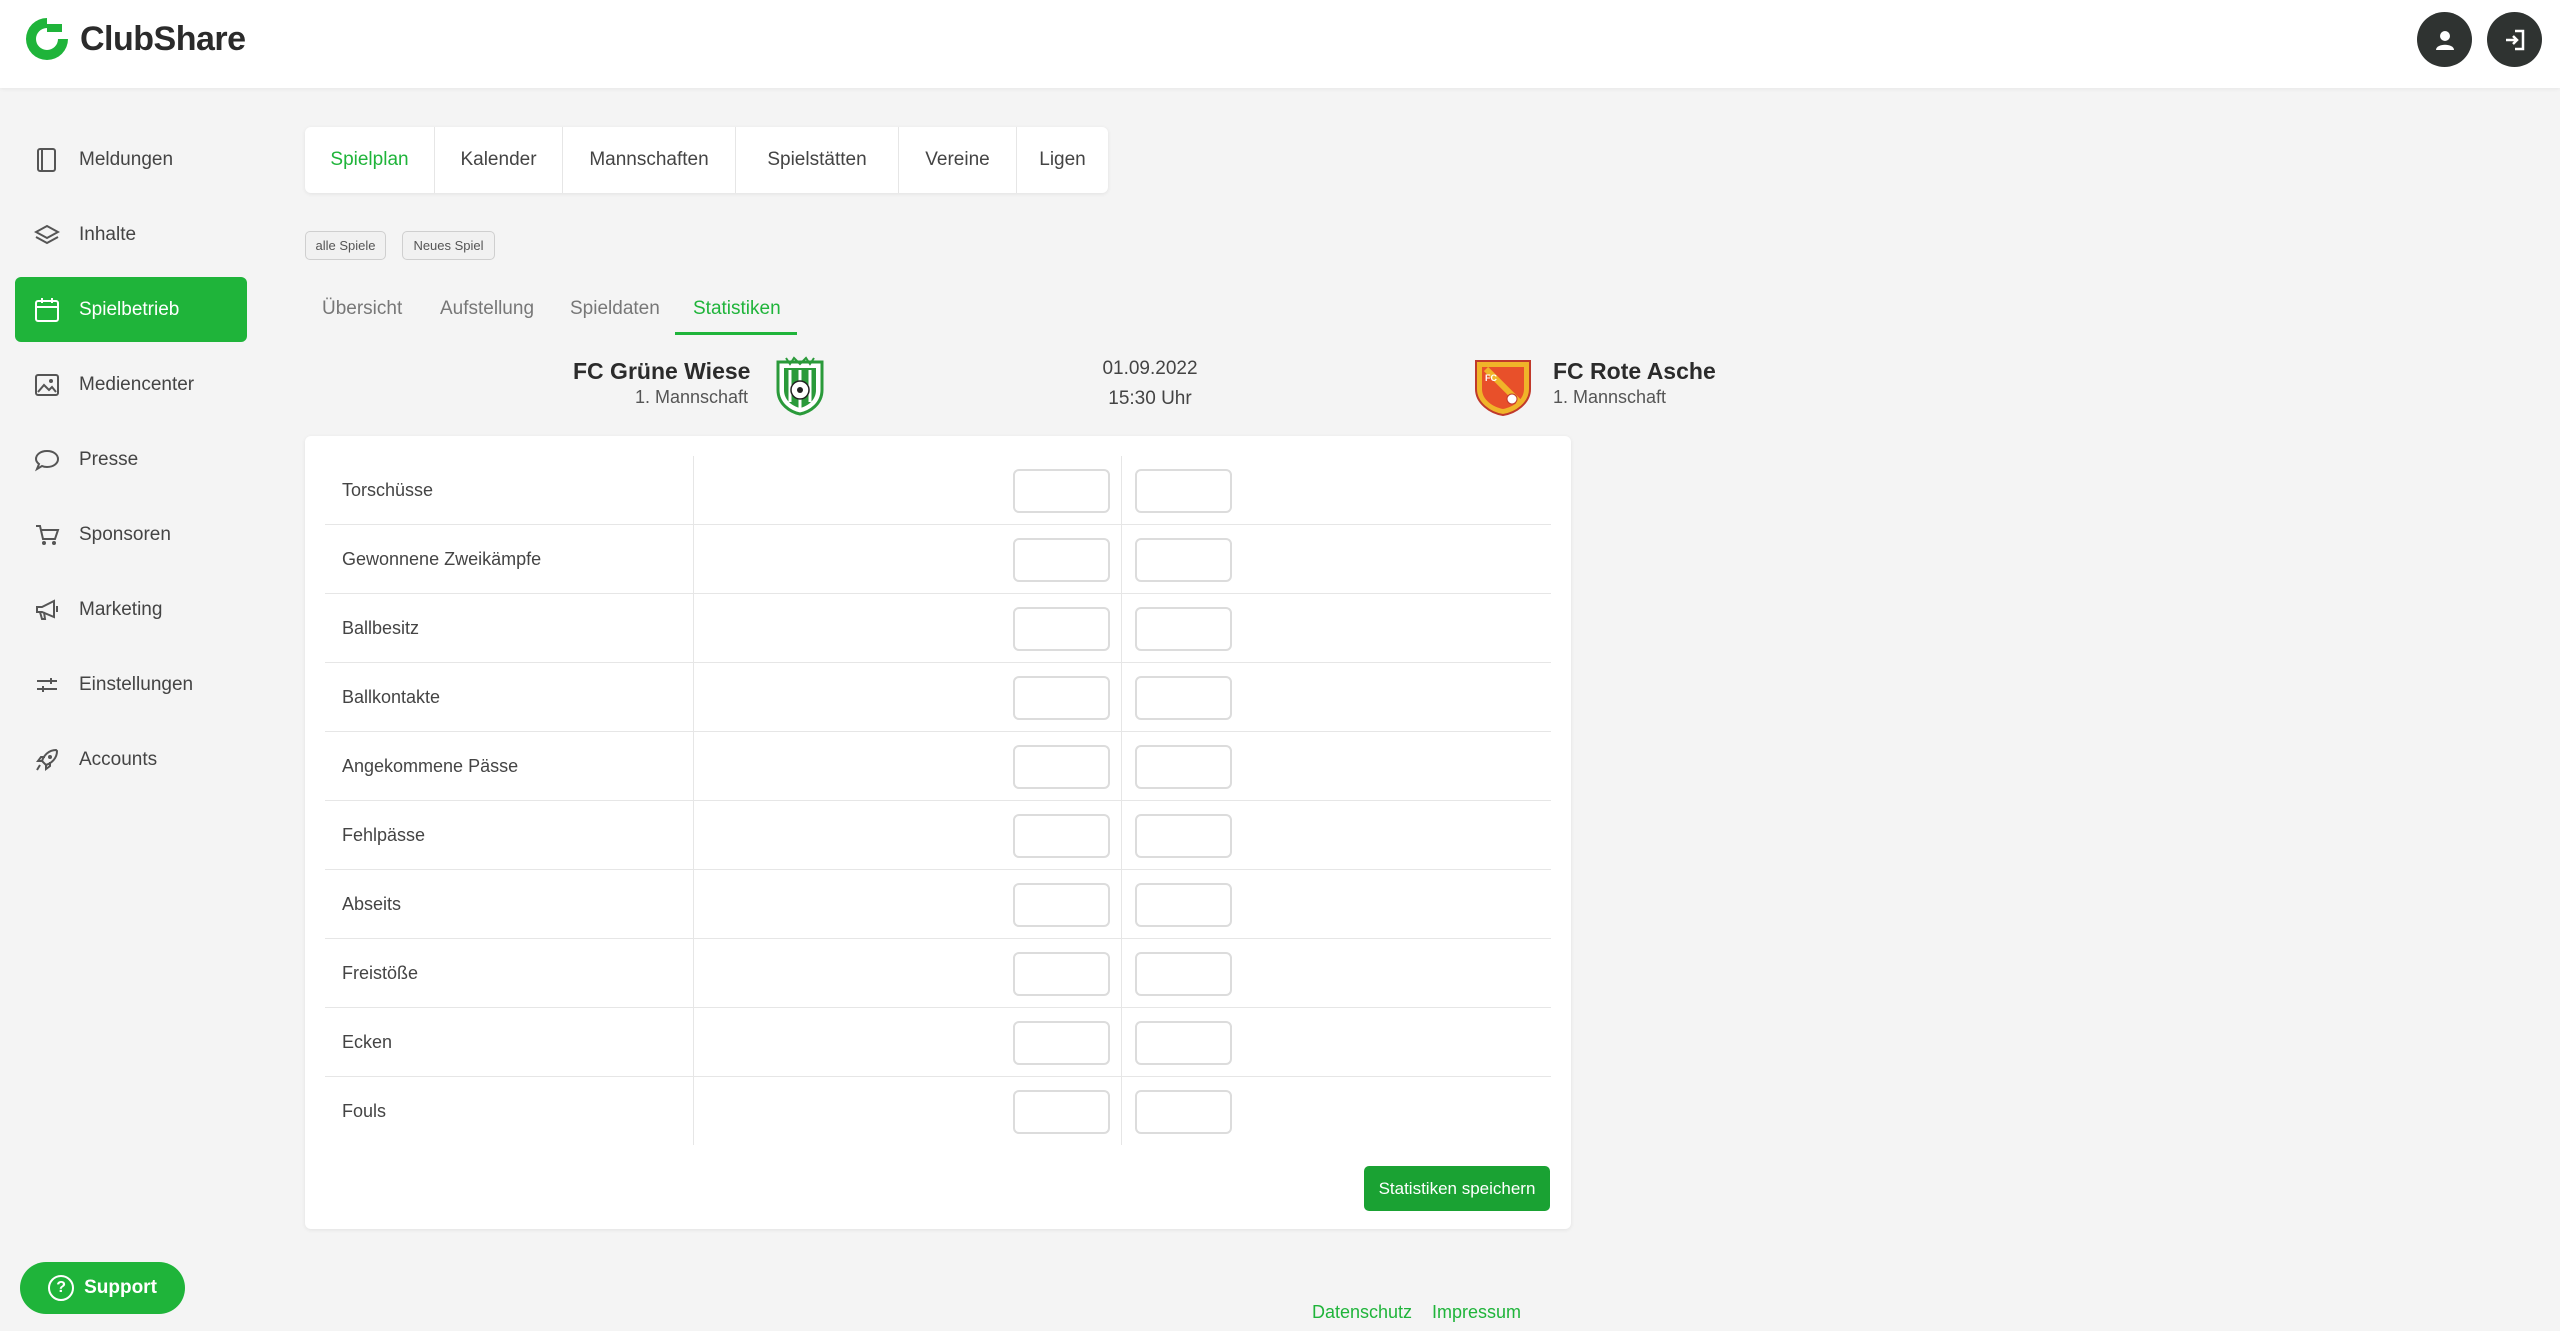 This screenshot has width=2560, height=1331. Describe the element at coordinates (1610, 397) in the screenshot. I see `away-team-squad: 1. Mannschaft` at that location.